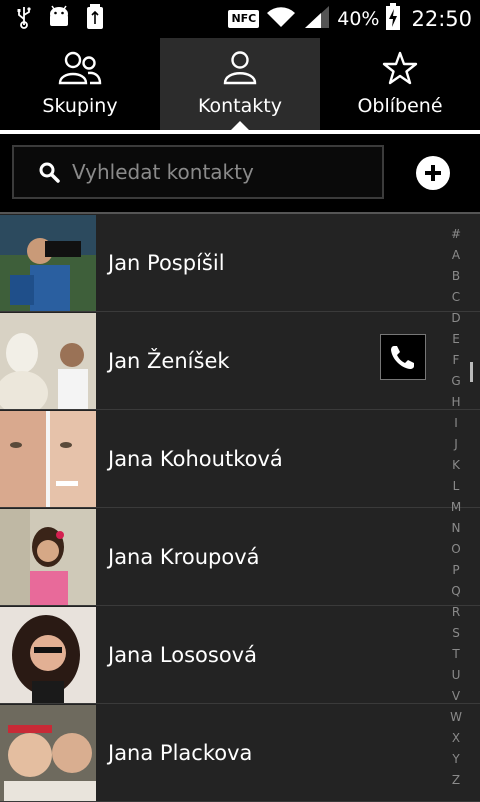  Describe the element at coordinates (24, 19) in the screenshot. I see `usb-icon` at that location.